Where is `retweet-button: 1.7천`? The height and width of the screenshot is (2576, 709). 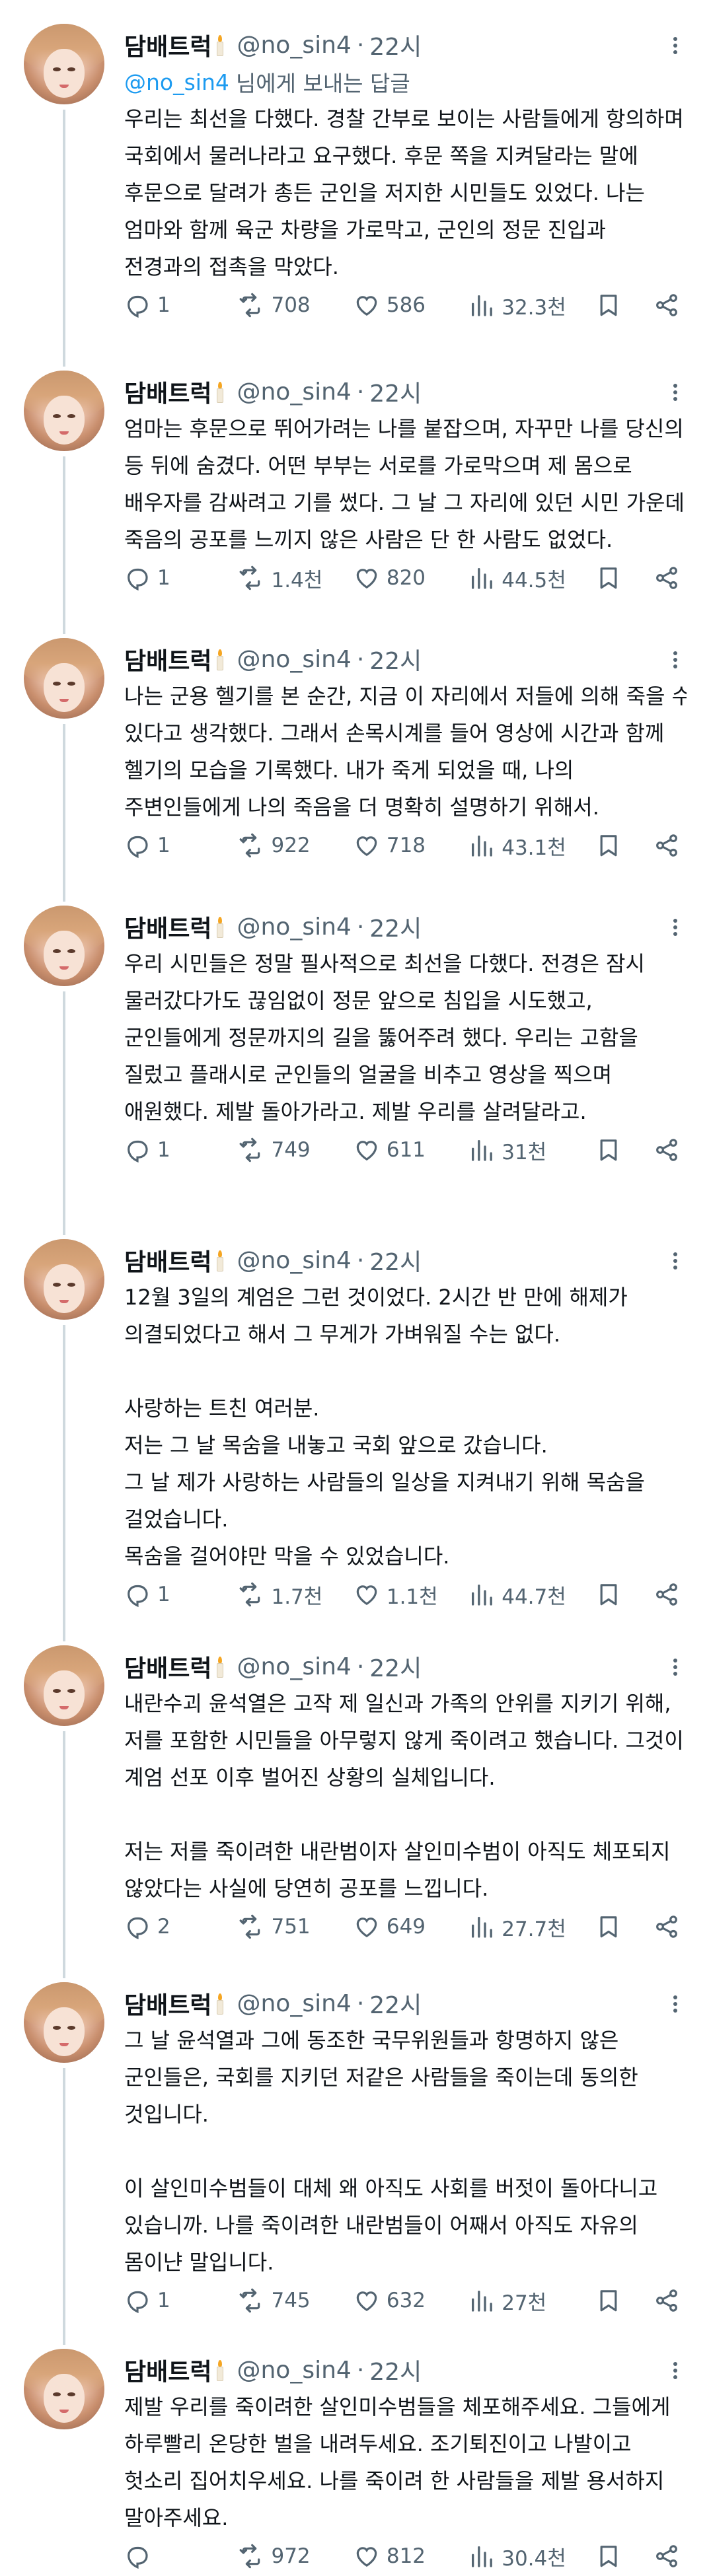 retweet-button: 1.7천 is located at coordinates (295, 1595).